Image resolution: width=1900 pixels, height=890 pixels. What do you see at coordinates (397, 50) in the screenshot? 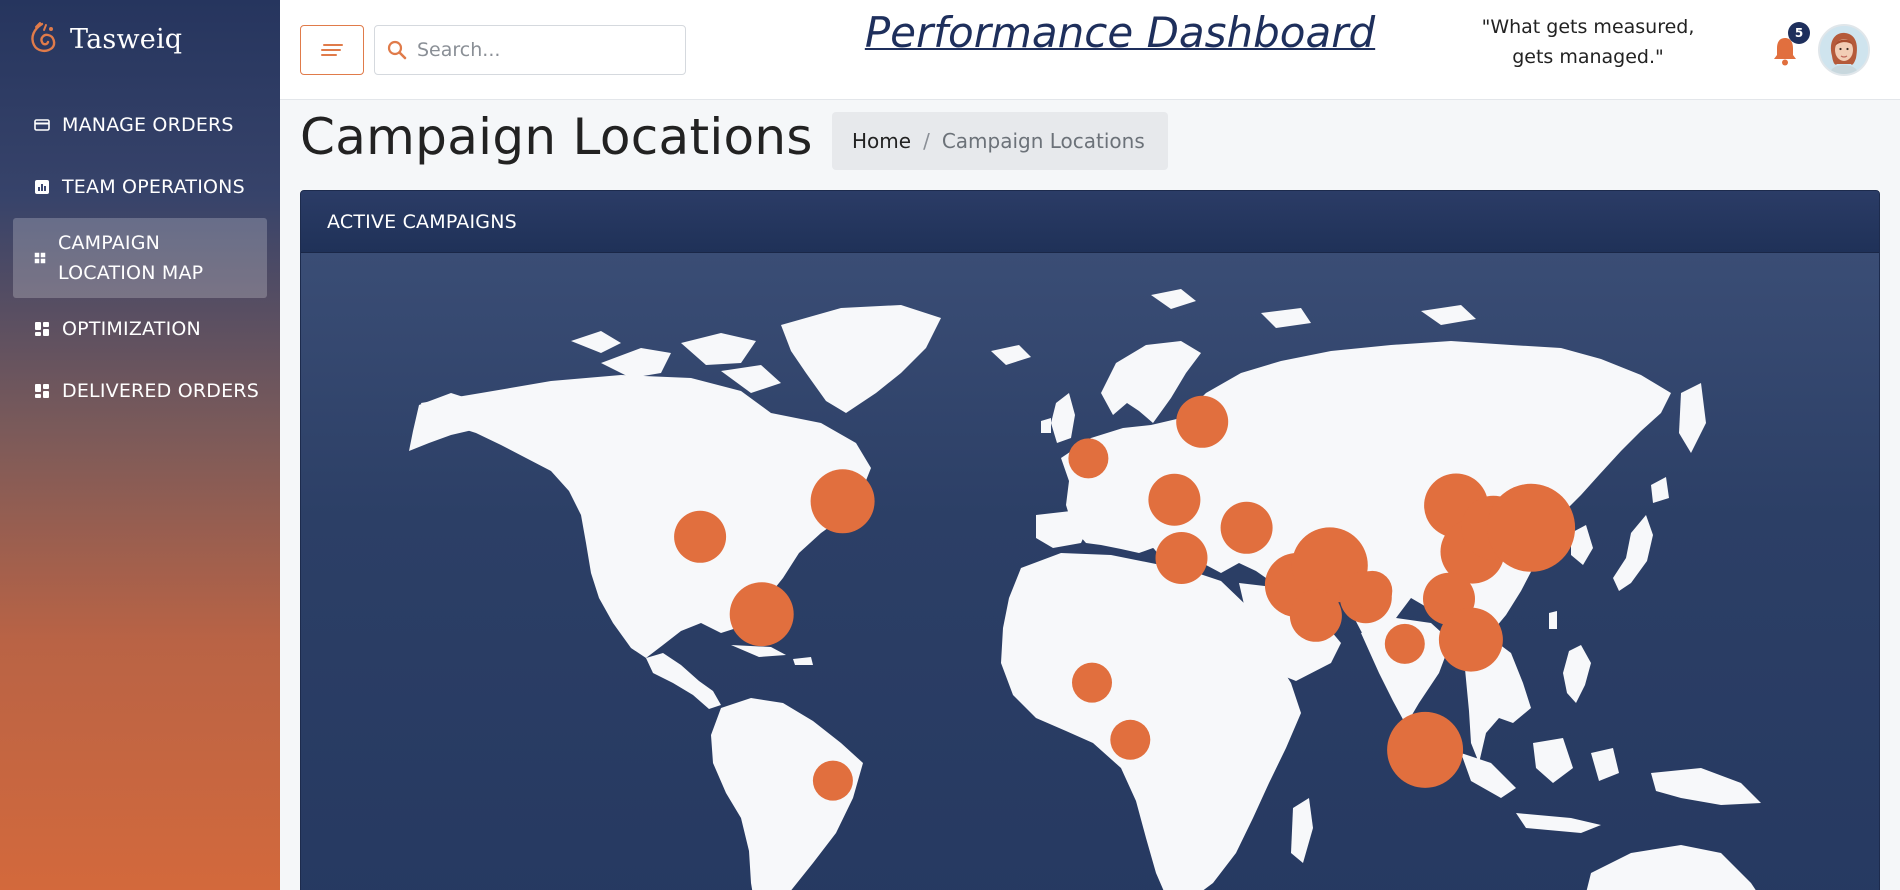
I see `search-icon` at bounding box center [397, 50].